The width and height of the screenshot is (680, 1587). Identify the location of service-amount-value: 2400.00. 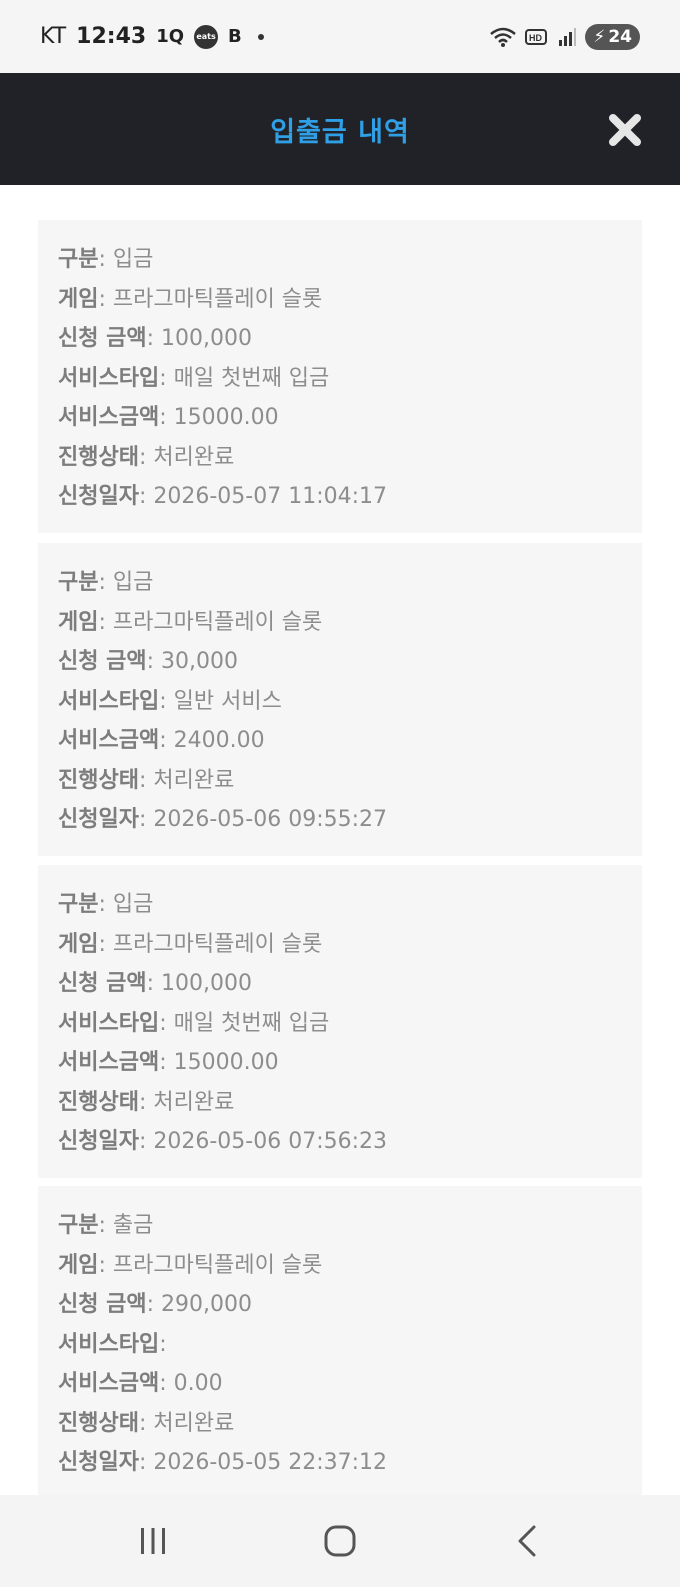
(219, 740).